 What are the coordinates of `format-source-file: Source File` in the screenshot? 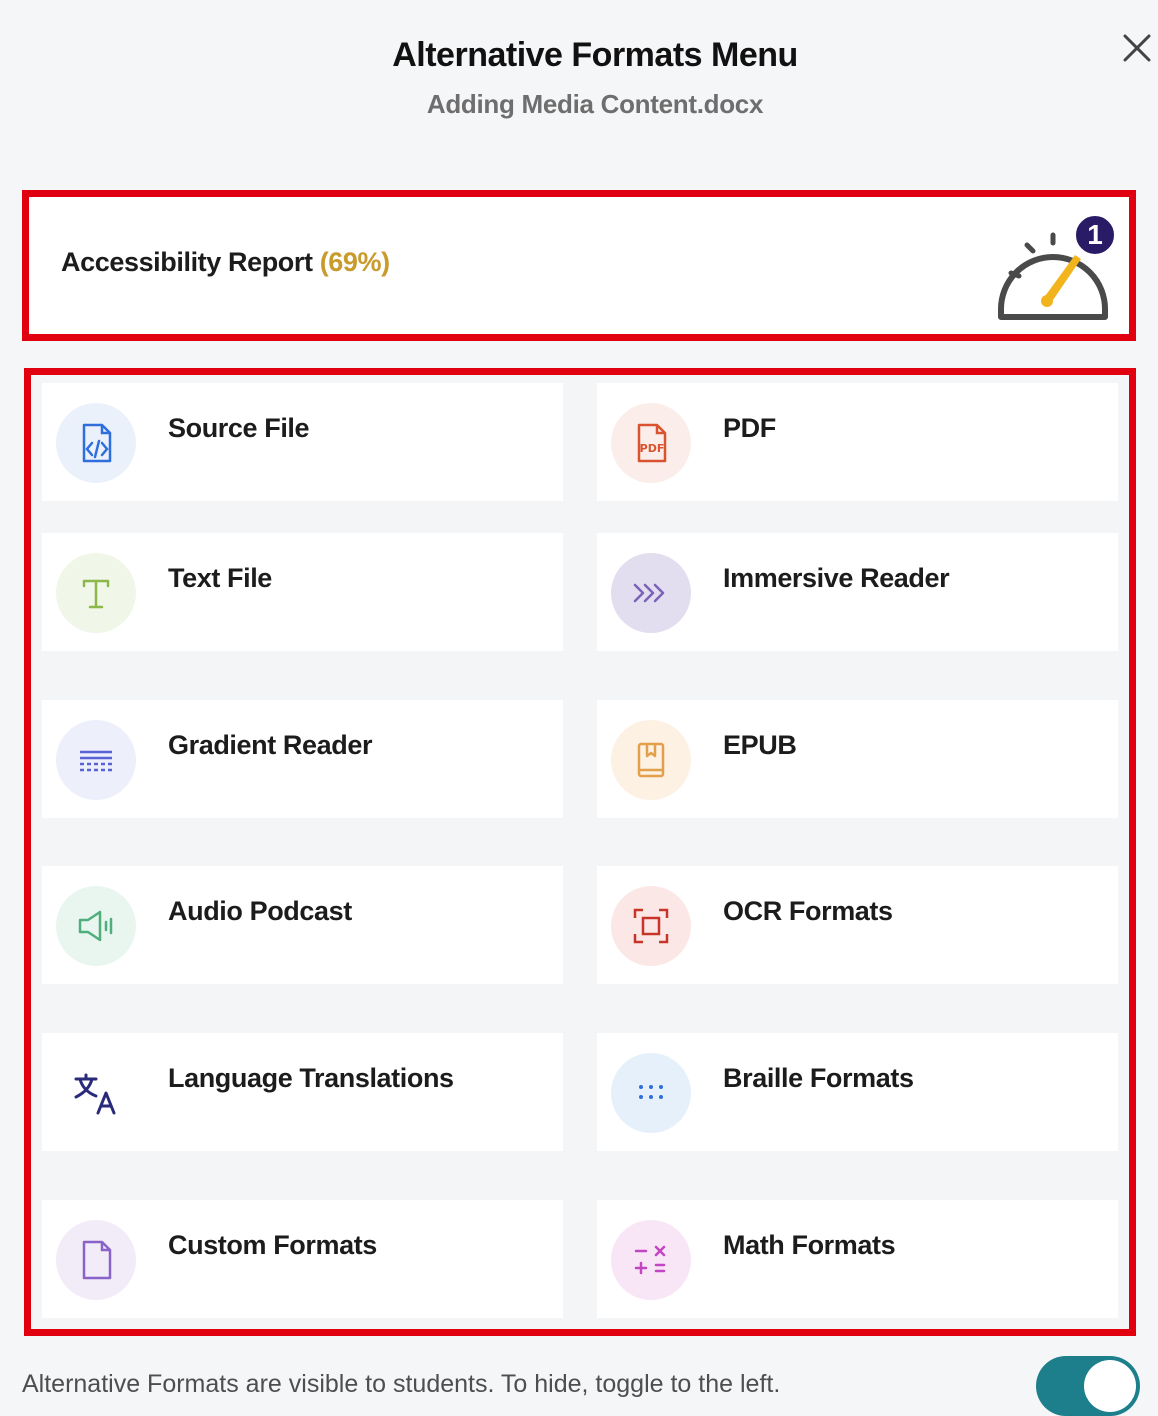 It's located at (302, 442).